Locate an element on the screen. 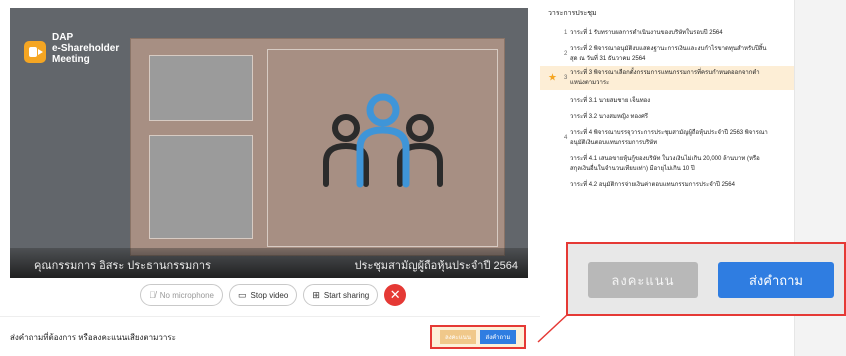  agenda-line: สุด ณ วันที่ 31 ธันวาคม 2564 is located at coordinates (608, 59).